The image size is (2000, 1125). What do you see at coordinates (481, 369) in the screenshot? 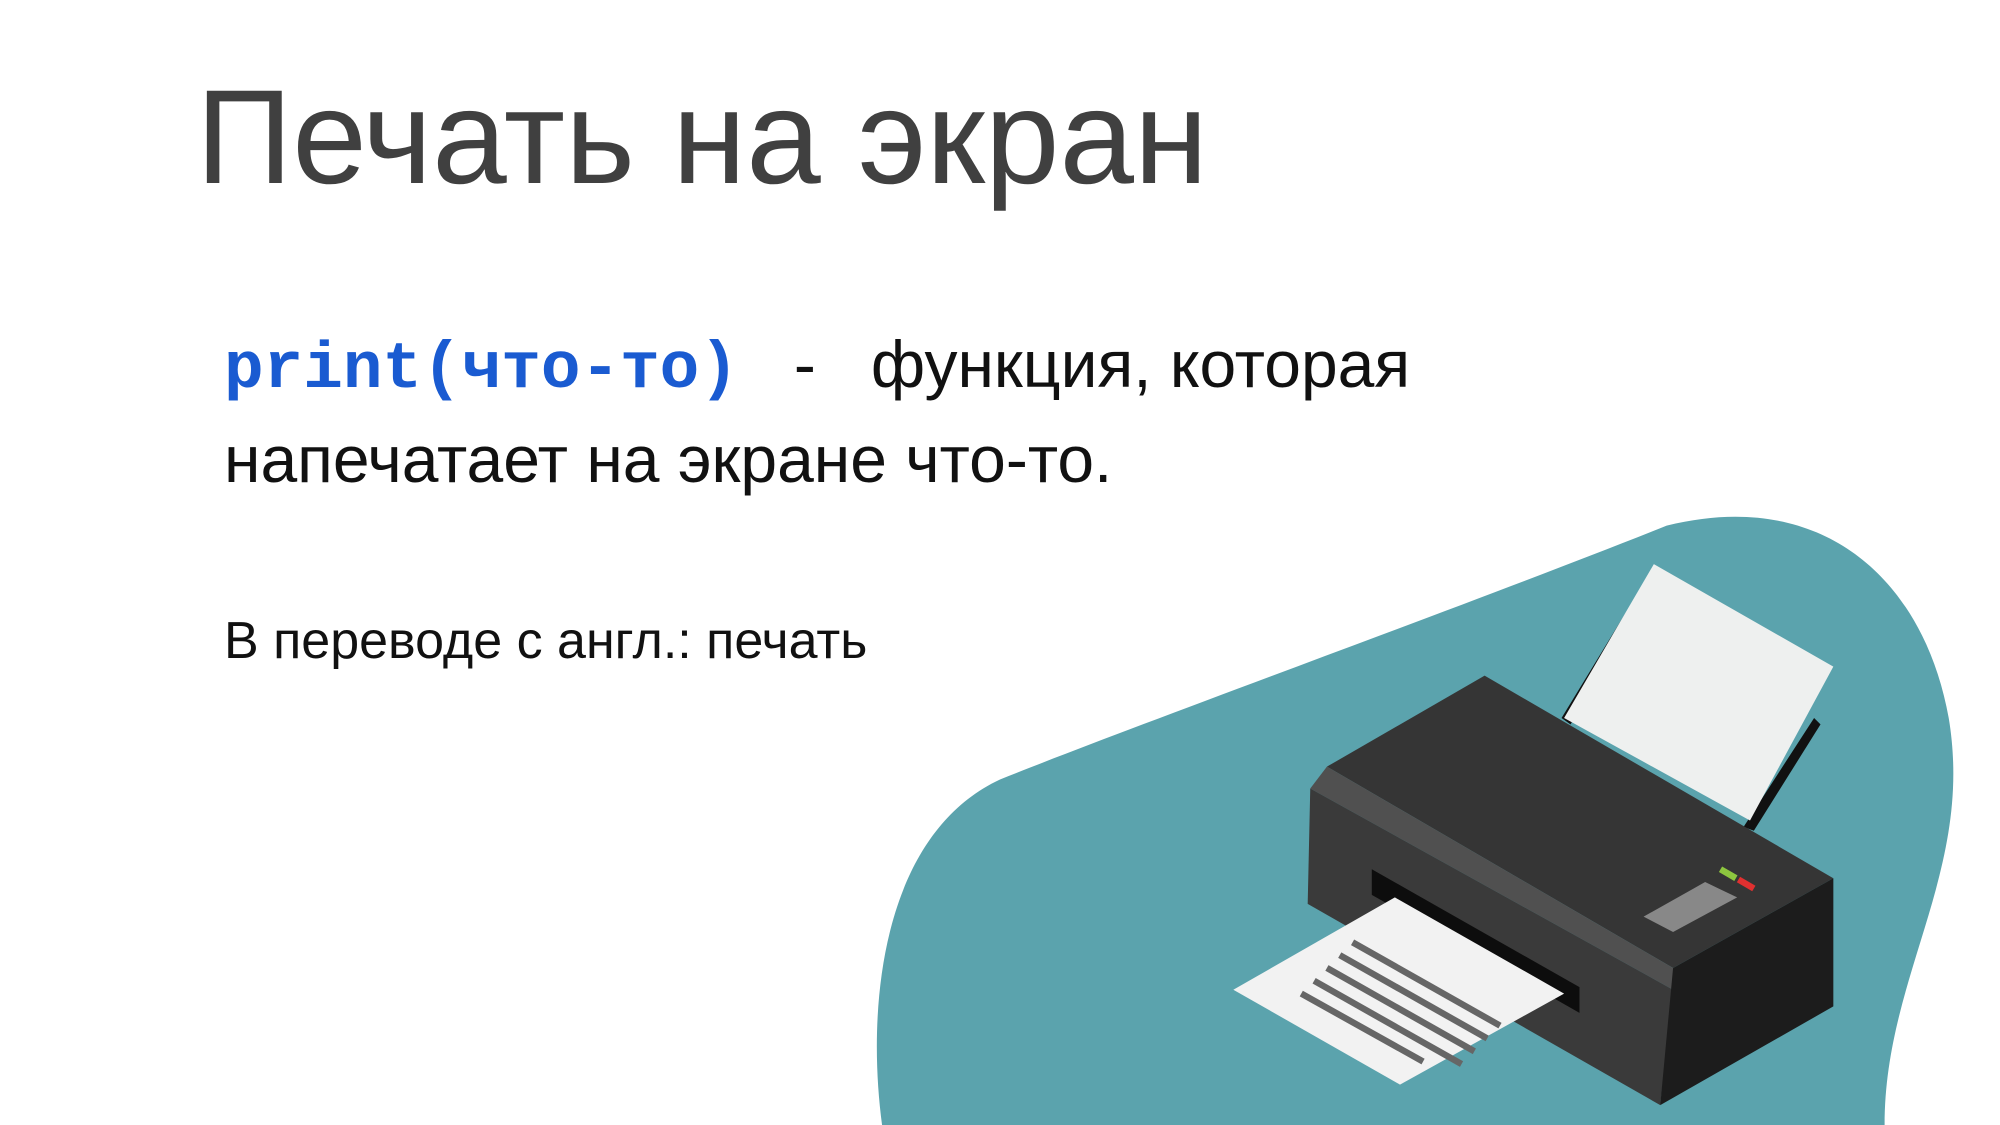
I see `code-snippet: print(что-то)` at bounding box center [481, 369].